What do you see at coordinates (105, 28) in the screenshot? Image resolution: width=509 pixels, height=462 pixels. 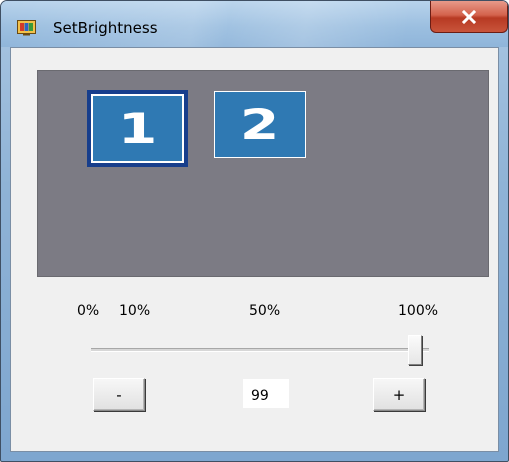 I see `window-title: SetBrightness` at bounding box center [105, 28].